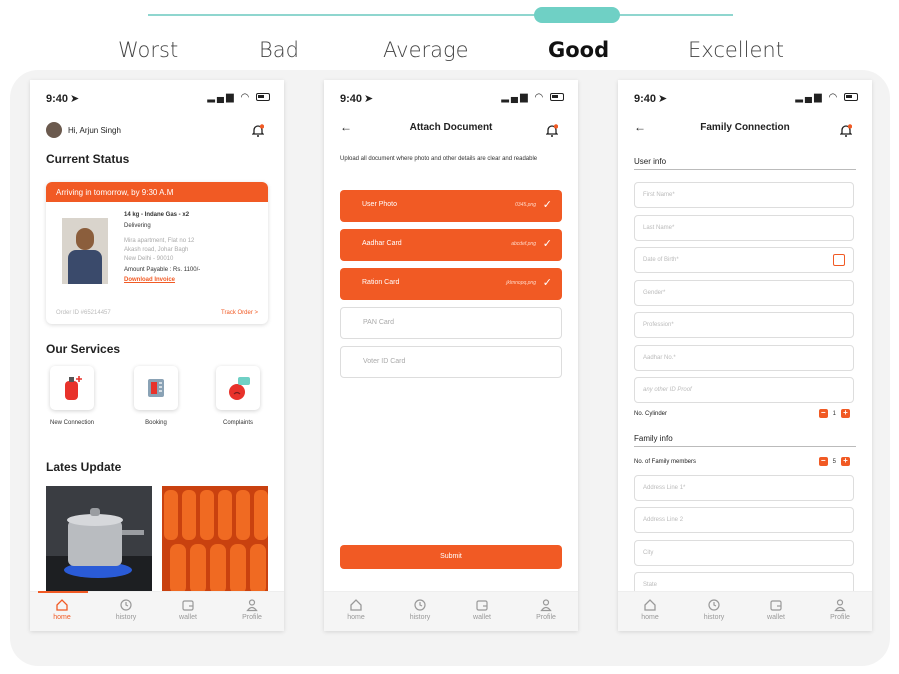 The height and width of the screenshot is (674, 899). I want to click on service-new-connection: New Connection, so click(72, 396).